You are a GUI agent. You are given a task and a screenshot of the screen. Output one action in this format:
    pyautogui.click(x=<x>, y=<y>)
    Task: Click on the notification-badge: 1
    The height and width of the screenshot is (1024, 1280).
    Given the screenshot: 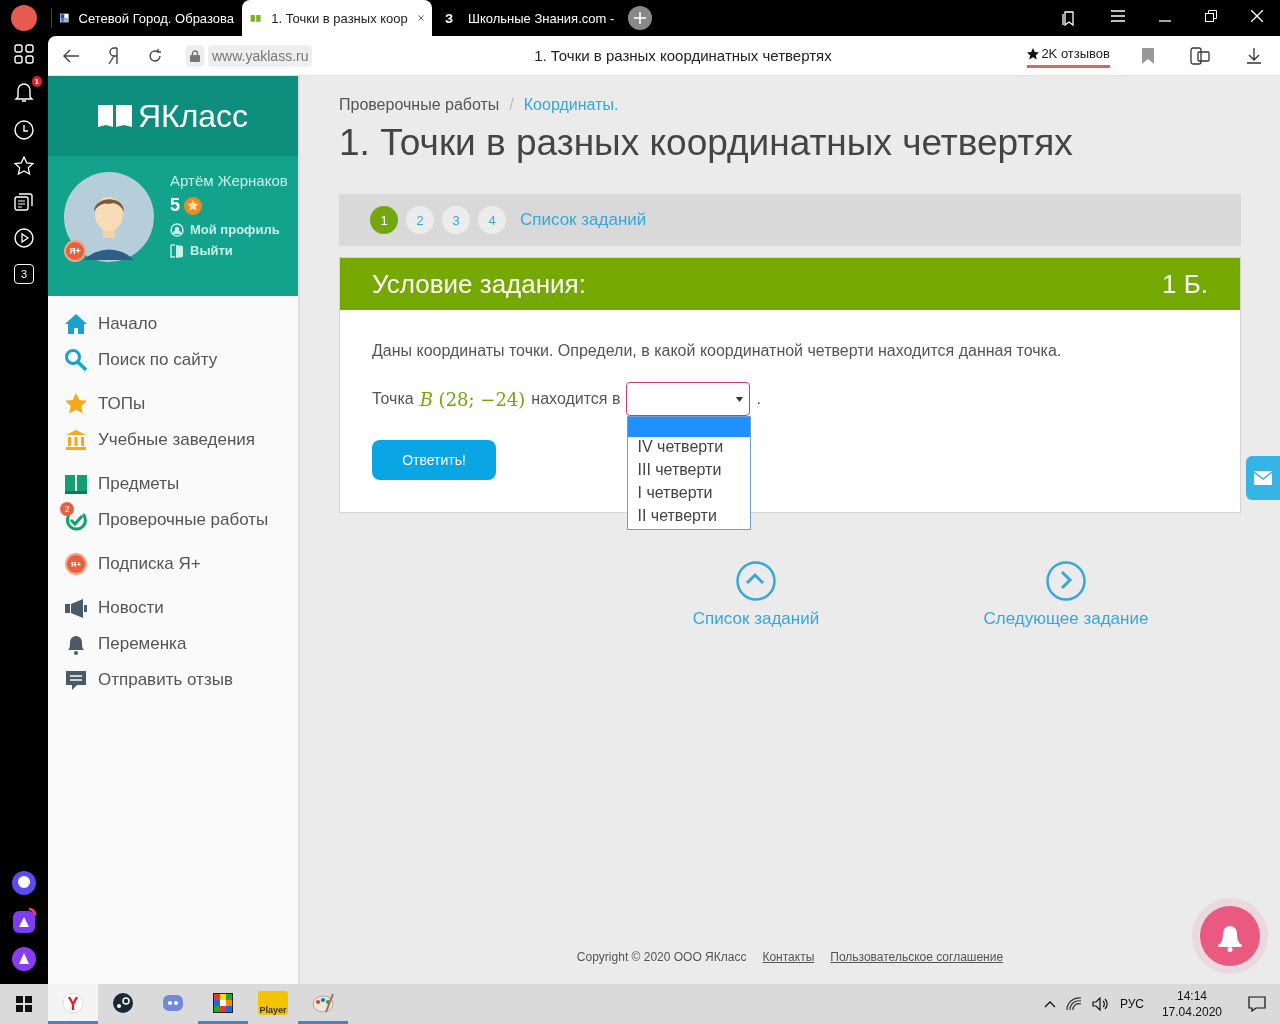 What is the action you would take?
    pyautogui.click(x=36, y=81)
    